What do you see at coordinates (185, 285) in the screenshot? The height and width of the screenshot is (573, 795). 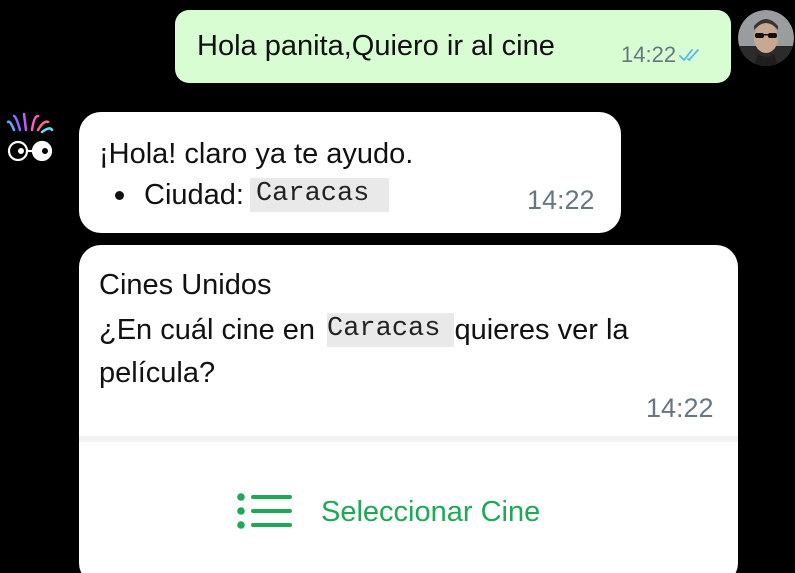 I see `message-title: Cines Unidos` at bounding box center [185, 285].